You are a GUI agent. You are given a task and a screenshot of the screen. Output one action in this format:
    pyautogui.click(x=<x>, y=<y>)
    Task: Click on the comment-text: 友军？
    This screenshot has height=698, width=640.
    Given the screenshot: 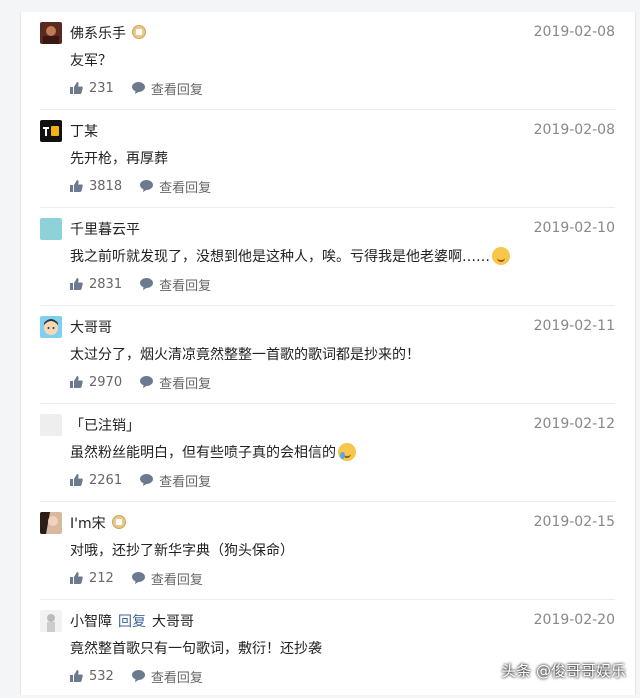 What is the action you would take?
    pyautogui.click(x=91, y=61)
    